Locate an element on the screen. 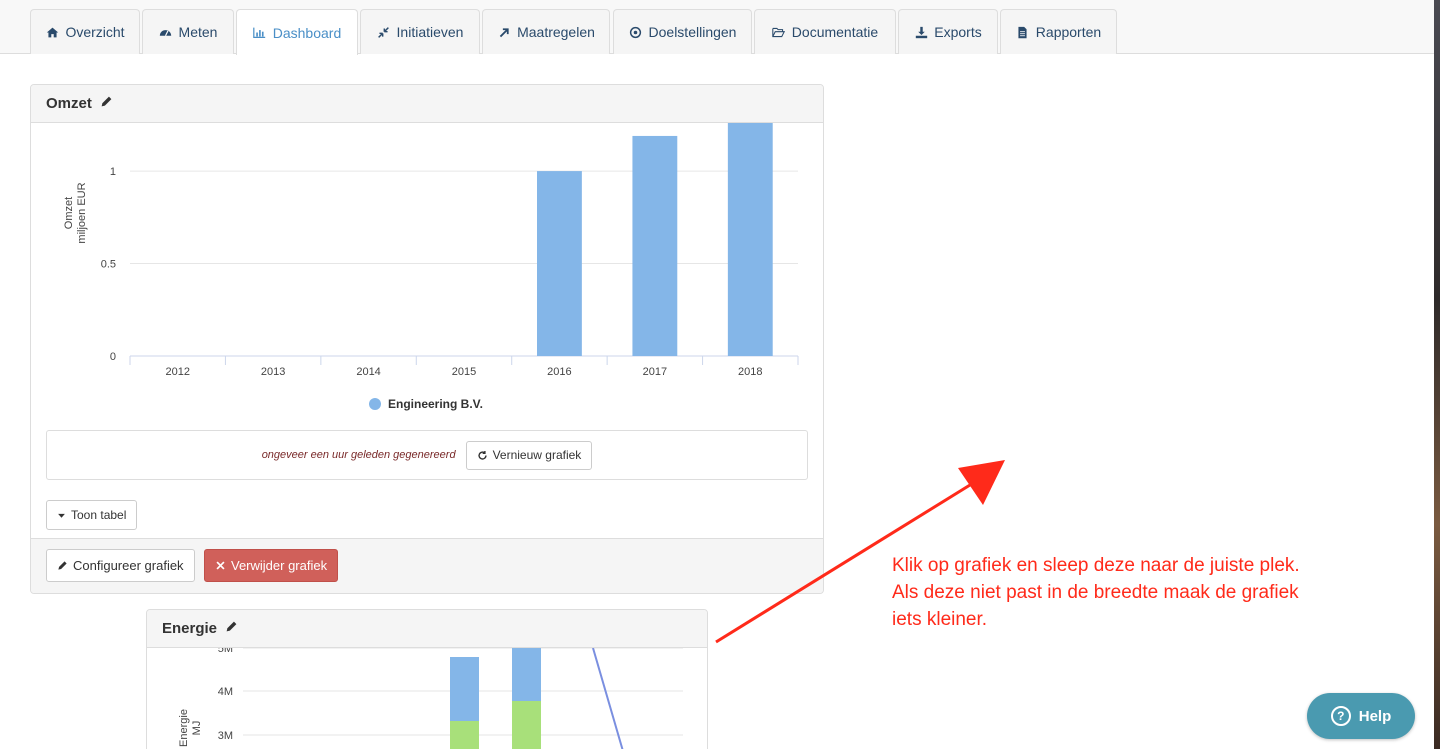 This screenshot has height=749, width=1440. y-axis-label: Energie is located at coordinates (184, 728).